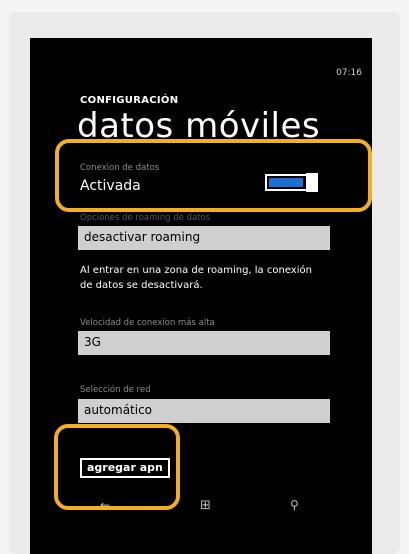  Describe the element at coordinates (213, 175) in the screenshot. I see `data-connection-highlight` at that location.